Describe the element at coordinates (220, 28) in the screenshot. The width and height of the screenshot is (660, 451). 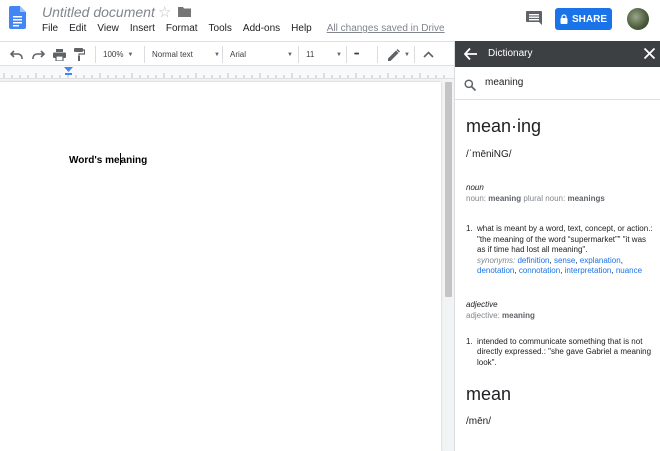
I see `menu-tools: Tools` at that location.